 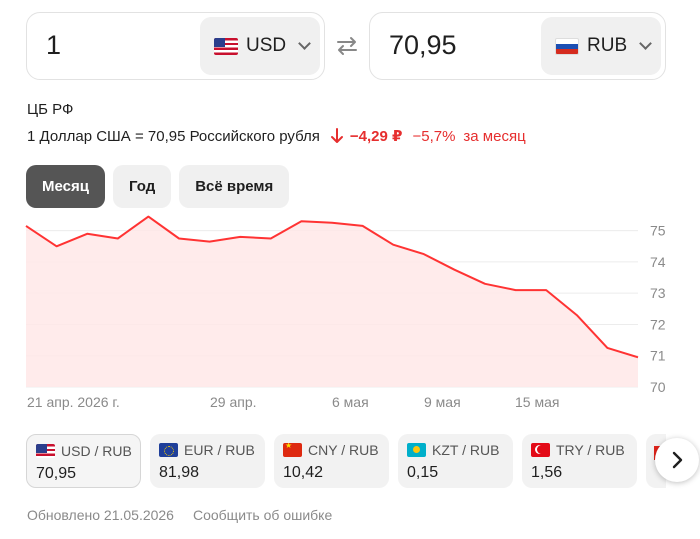 I want to click on currency-converter: 1 USD 70,95 RUB, so click(x=346, y=46).